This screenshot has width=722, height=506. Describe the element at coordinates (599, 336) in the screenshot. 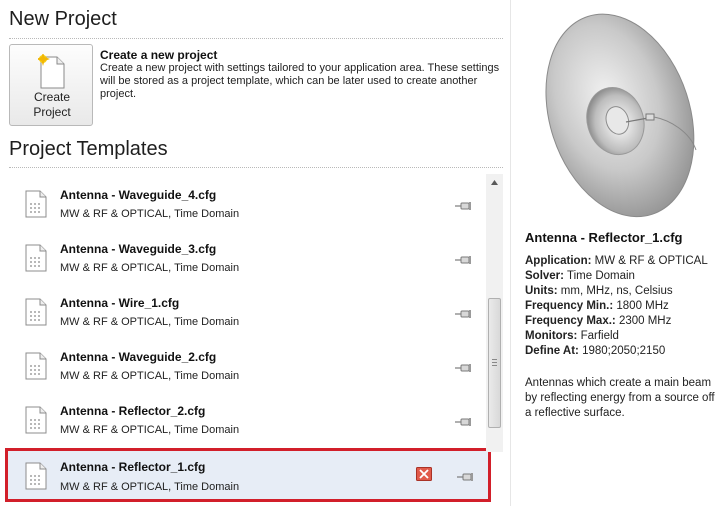

I see `property-value: Farfield` at that location.